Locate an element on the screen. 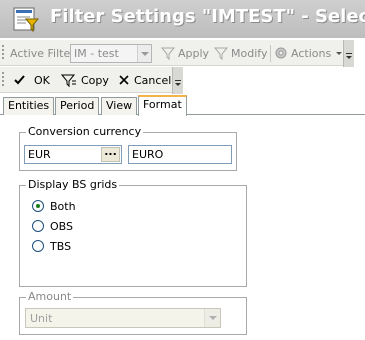  currency-code-value: EUR is located at coordinates (39, 154).